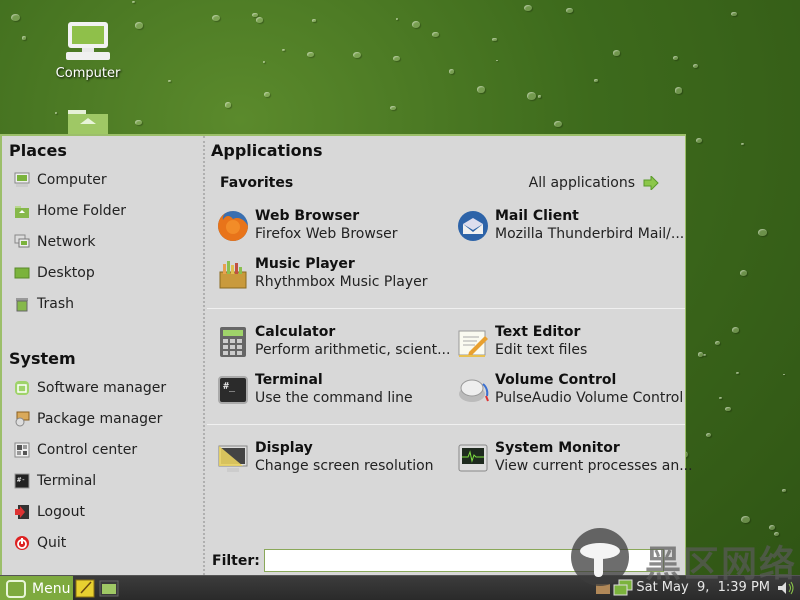 This screenshot has width=800, height=600. I want to click on system-item-terminal: #- Terminal, so click(55, 481).